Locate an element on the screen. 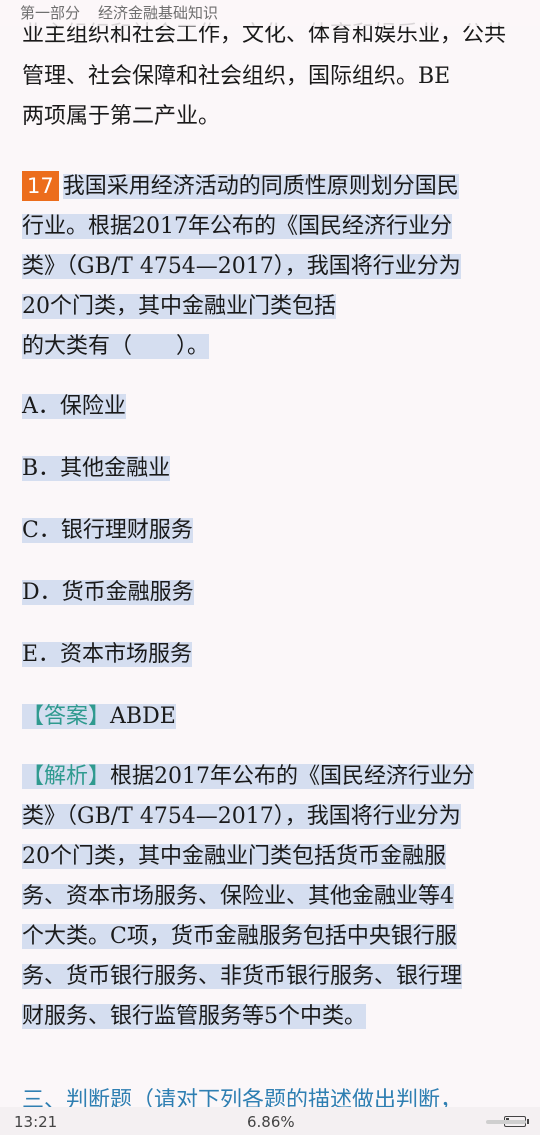 This screenshot has height=1135, width=540. option-text: C．银行理财服务 is located at coordinates (107, 530).